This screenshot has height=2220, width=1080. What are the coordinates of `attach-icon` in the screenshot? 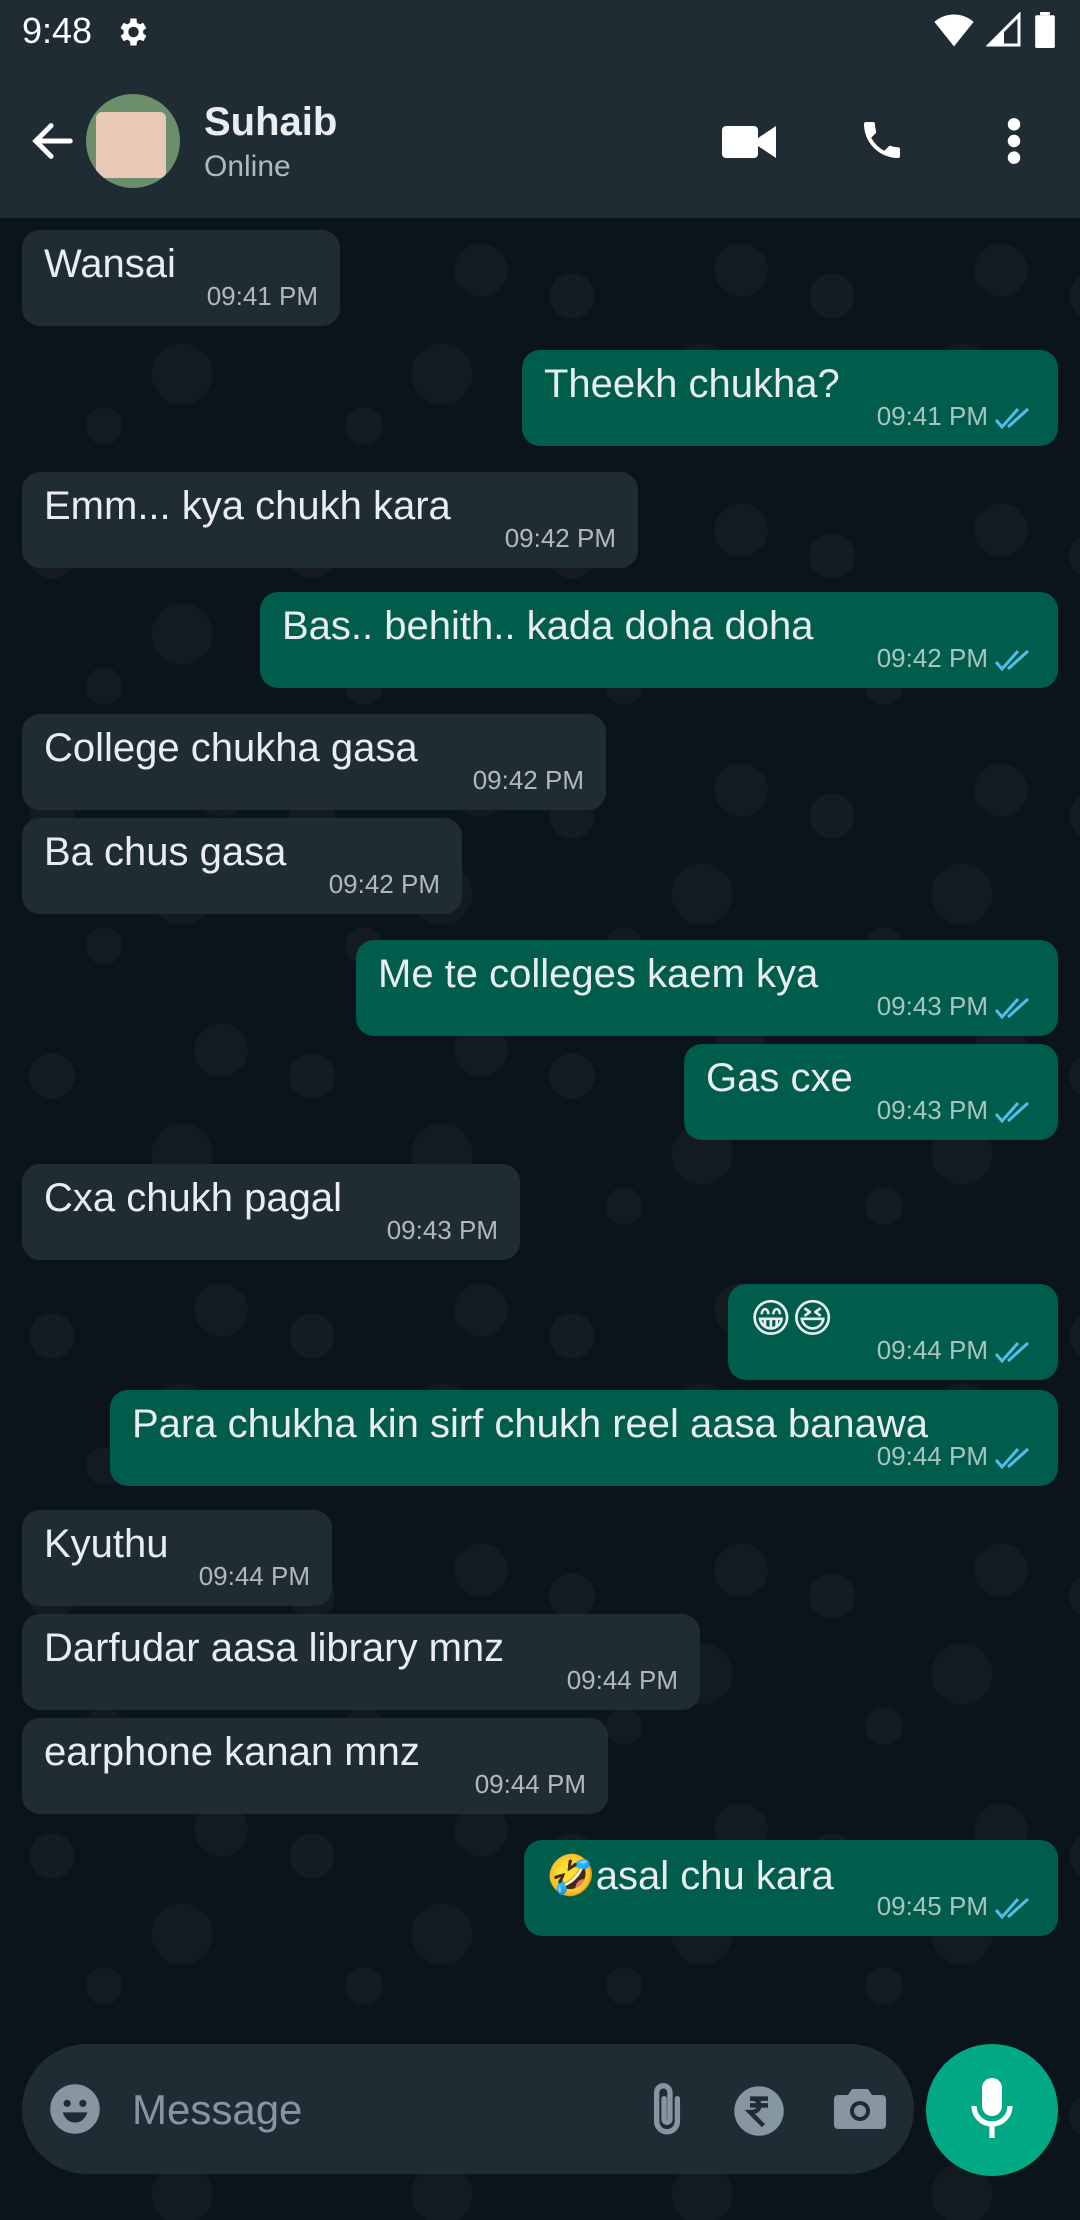 It's located at (667, 2109).